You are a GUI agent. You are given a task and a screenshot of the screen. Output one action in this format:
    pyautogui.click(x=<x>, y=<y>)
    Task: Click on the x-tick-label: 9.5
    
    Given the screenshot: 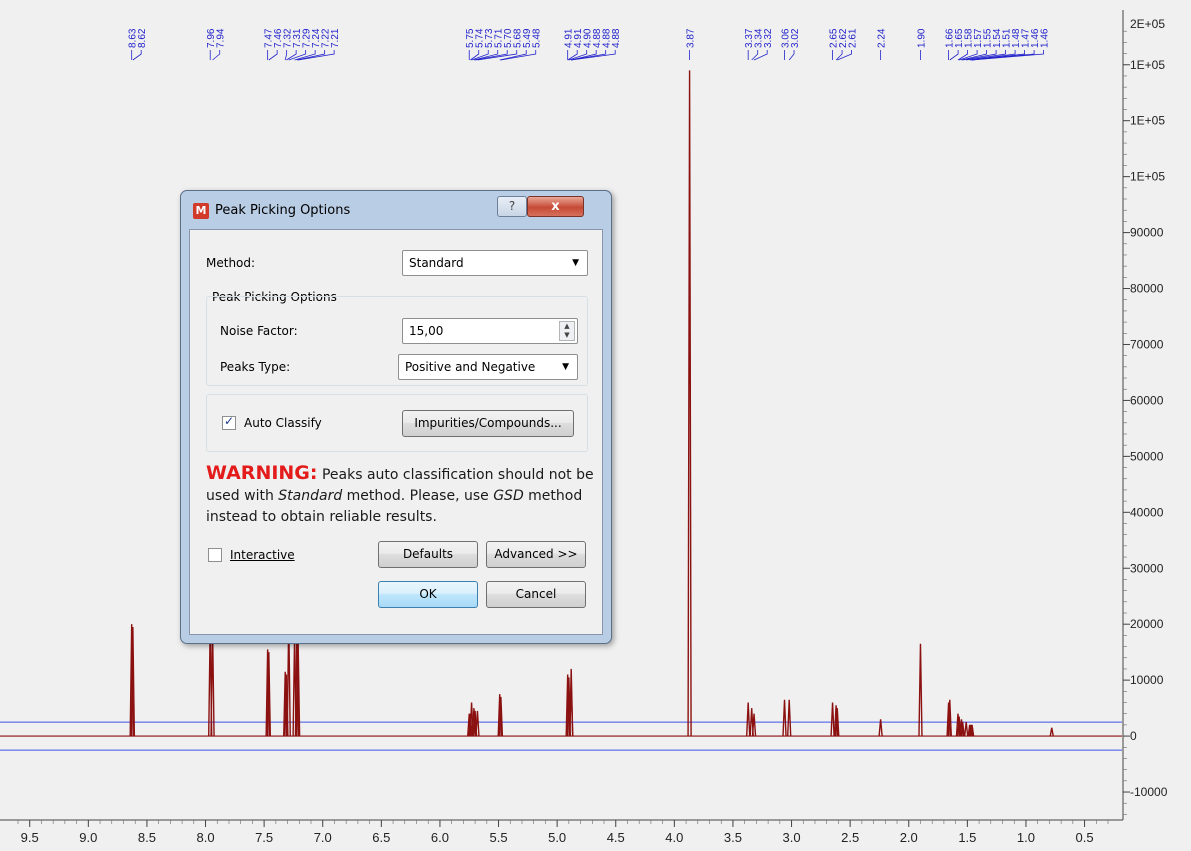 What is the action you would take?
    pyautogui.click(x=30, y=837)
    